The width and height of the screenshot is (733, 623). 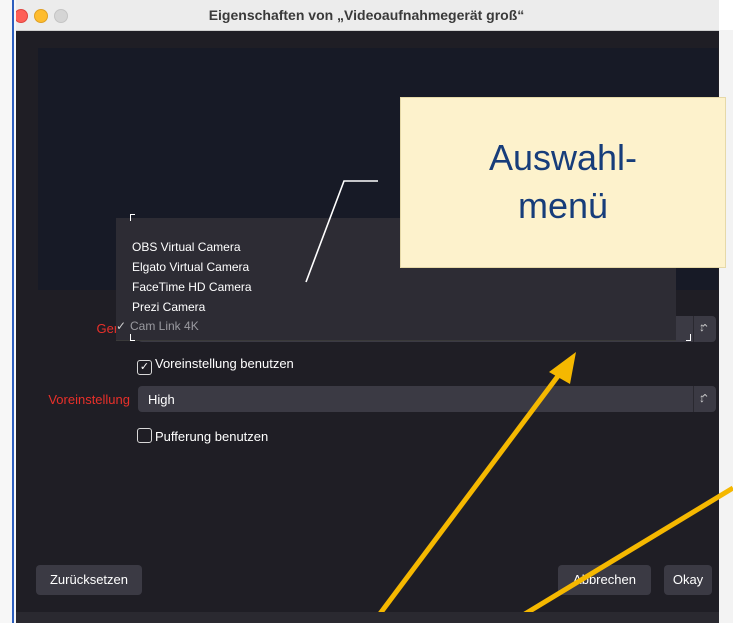 What do you see at coordinates (190, 267) in the screenshot?
I see `dropdown-option-elgato-virtual-camera: Elgato Virtual Camera` at bounding box center [190, 267].